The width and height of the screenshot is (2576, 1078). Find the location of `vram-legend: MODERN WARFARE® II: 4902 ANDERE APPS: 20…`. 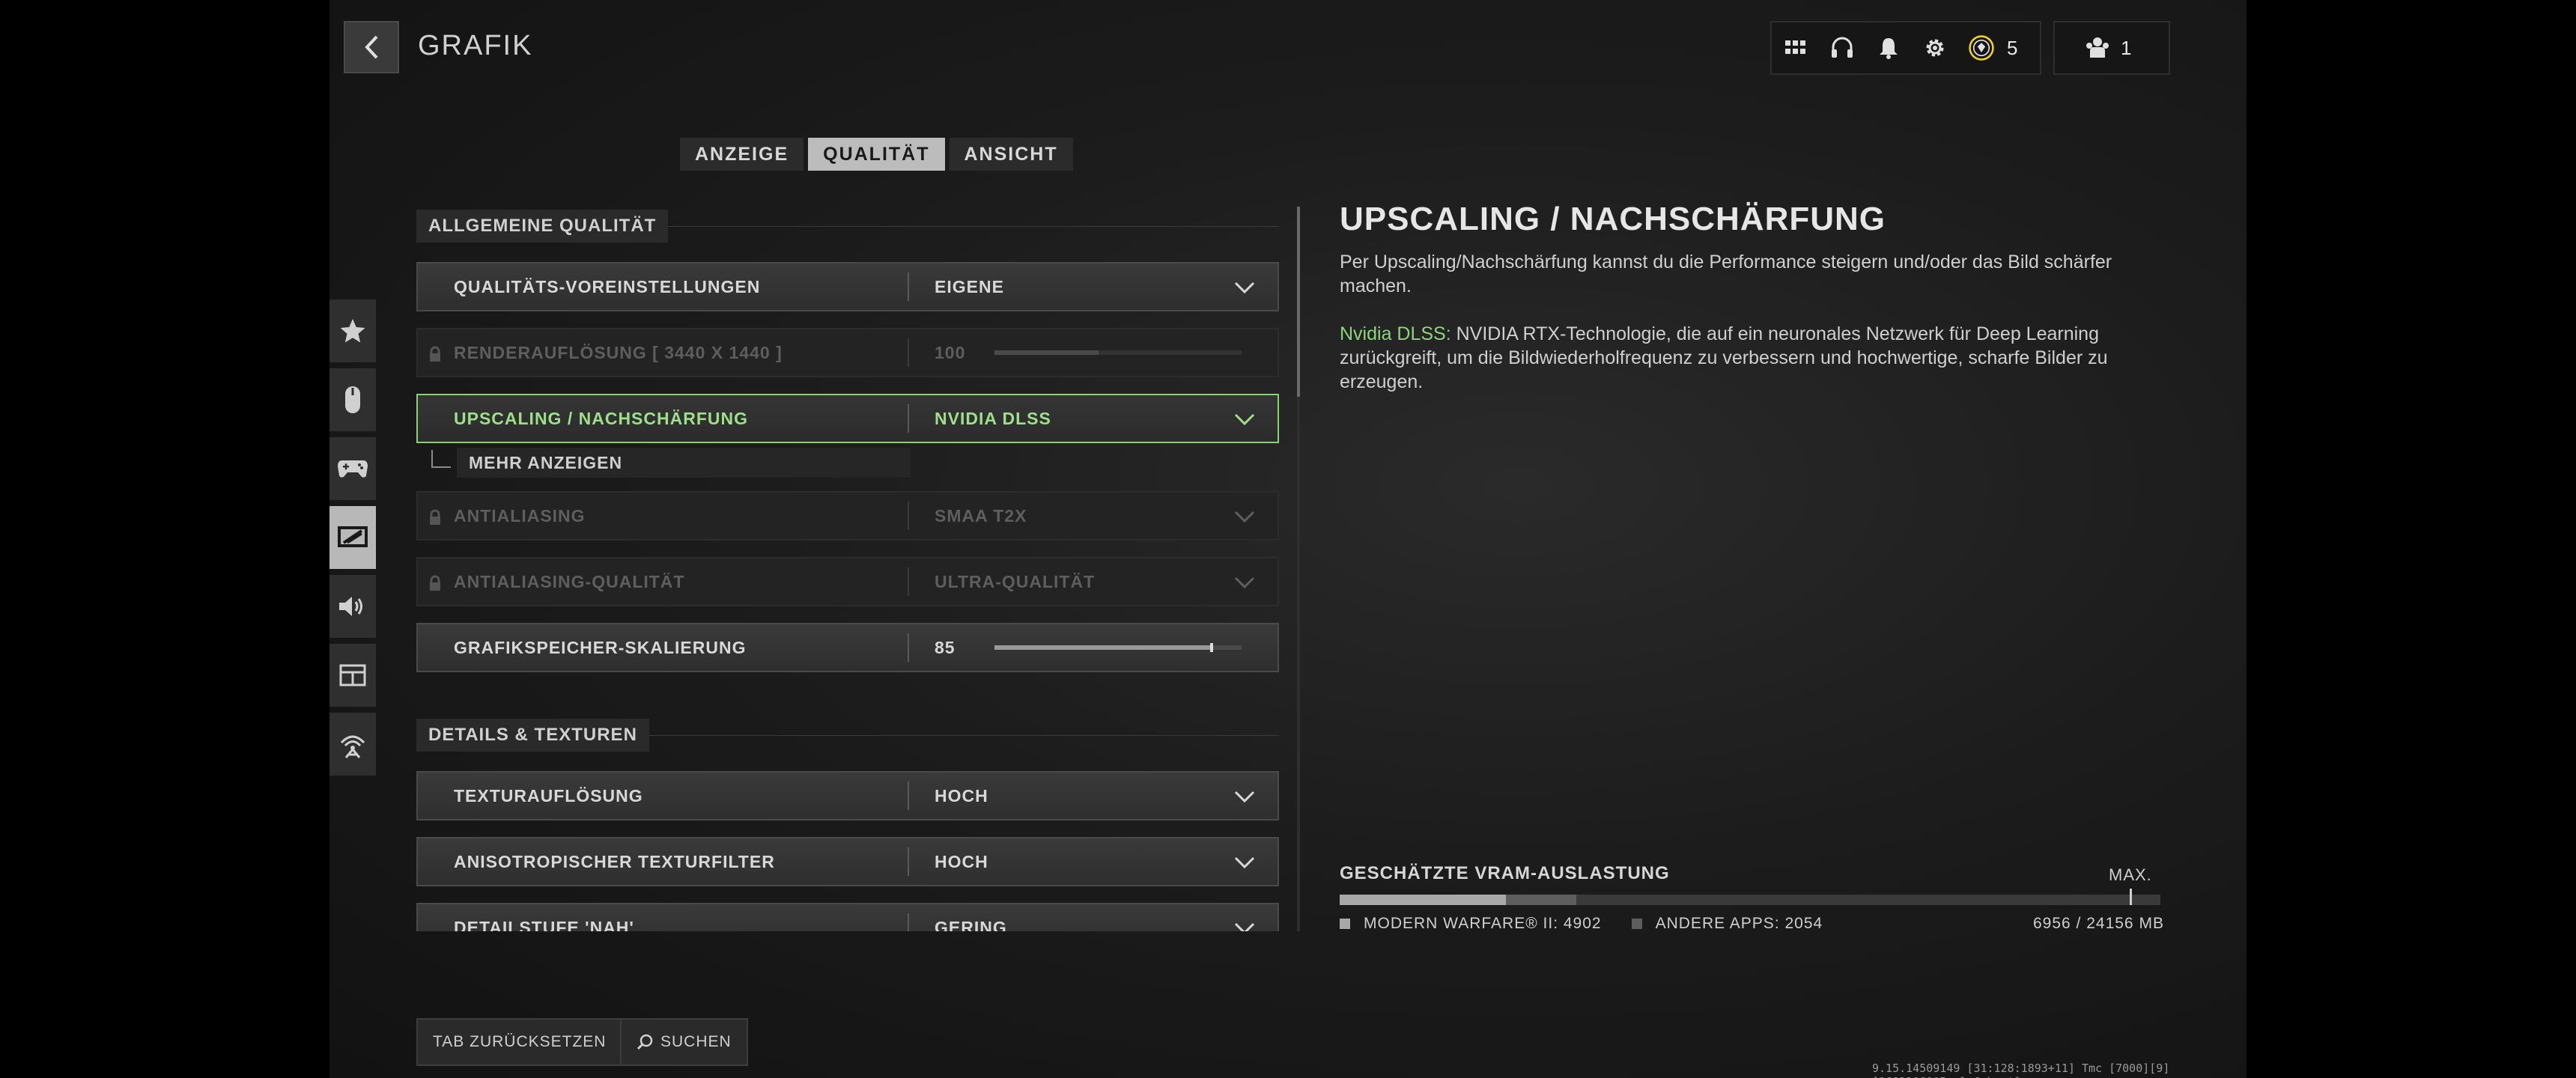

vram-legend: MODERN WARFARE® II: 4902 ANDERE APPS: 20… is located at coordinates (1581, 924).